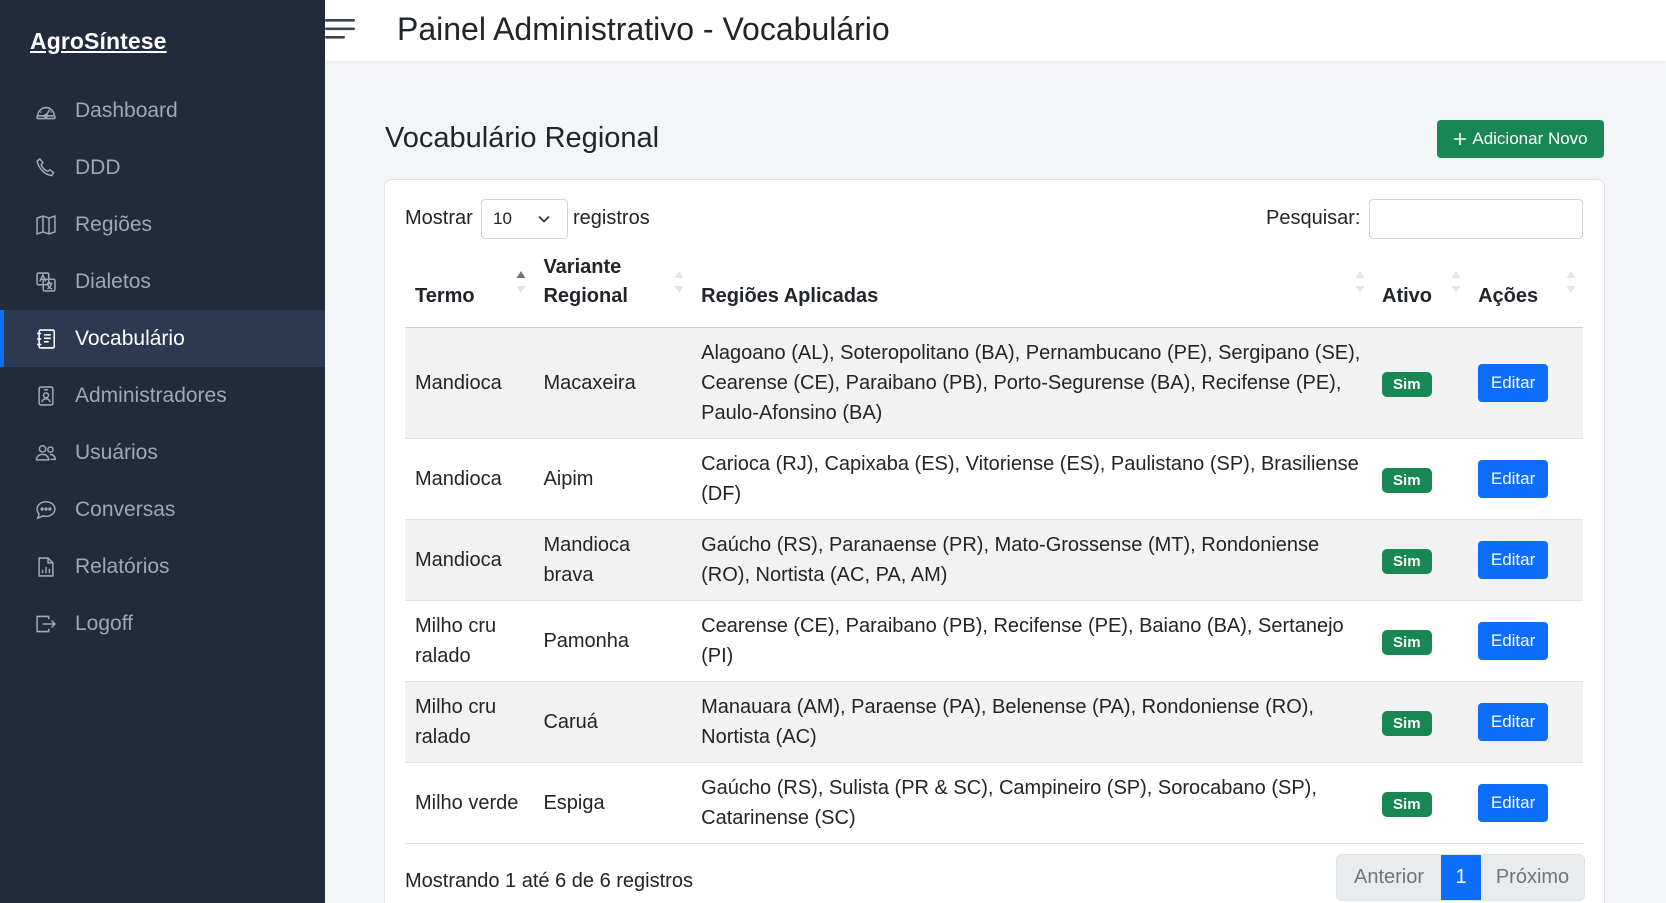  I want to click on length-label: Mostrar, so click(439, 218).